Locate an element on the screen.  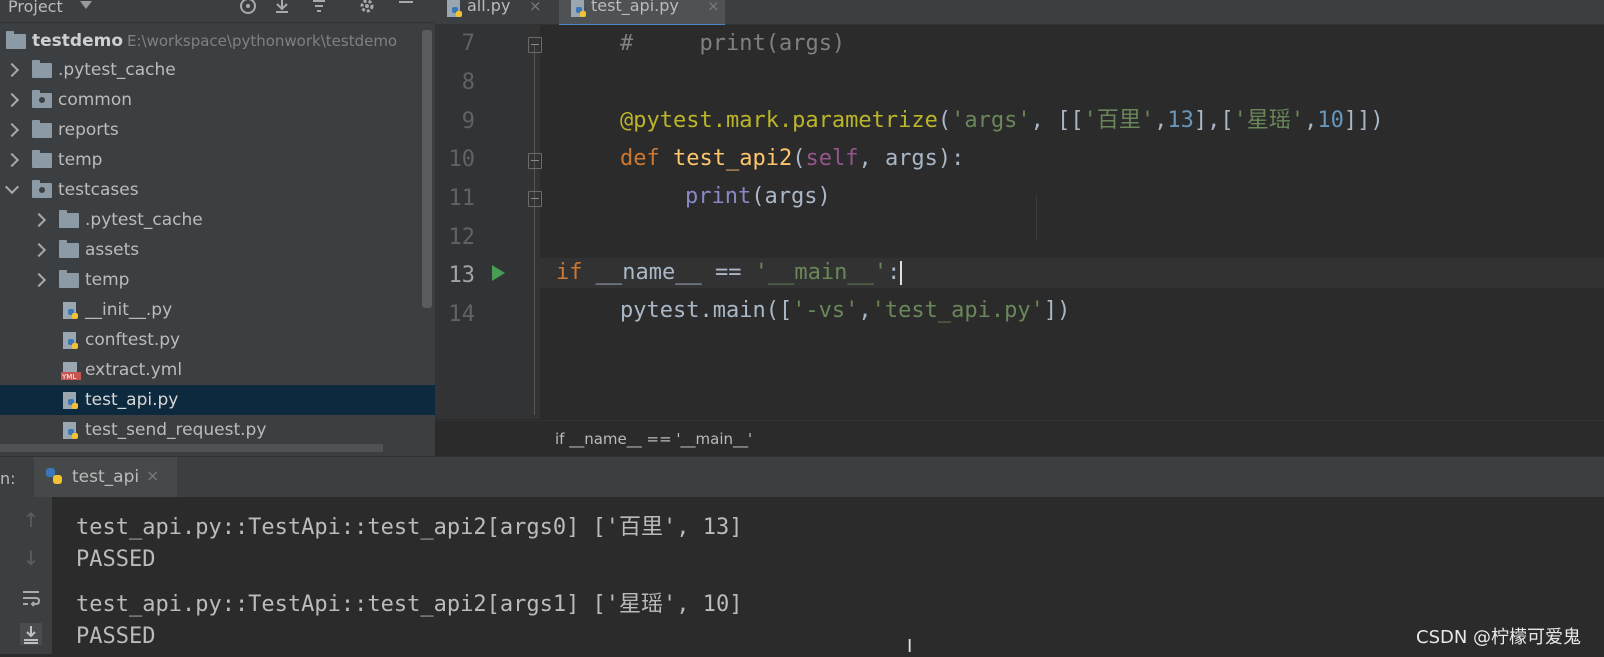
code-line-10: def test_api2(self, args): is located at coordinates (792, 158).